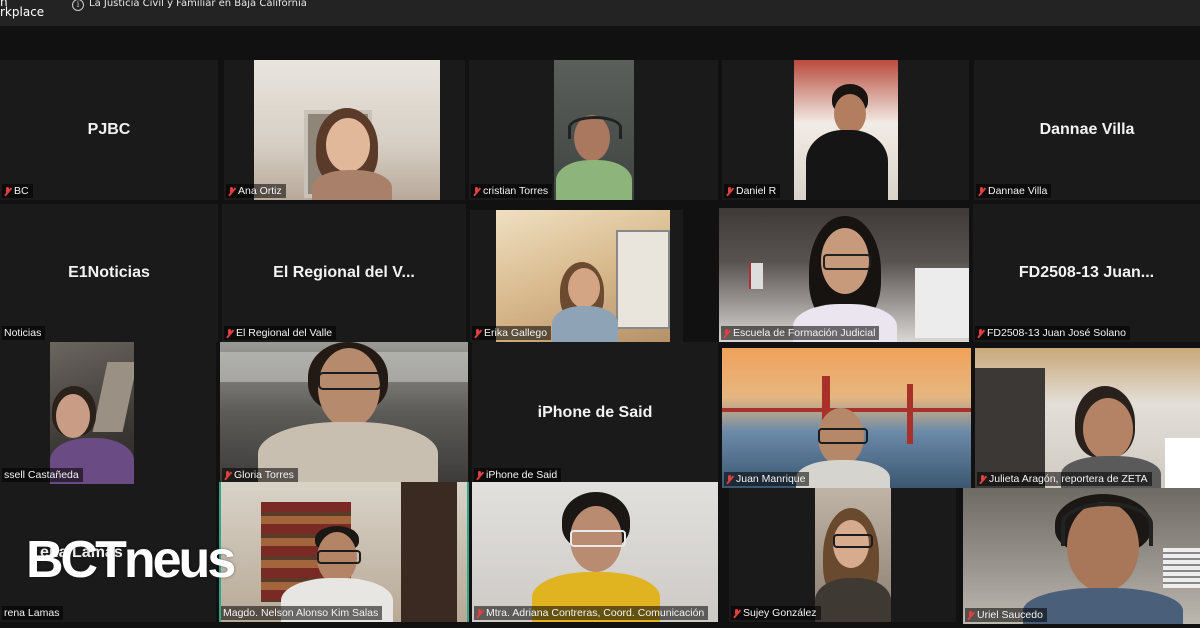  I want to click on participant-name-tag: Erika Gallego, so click(512, 333).